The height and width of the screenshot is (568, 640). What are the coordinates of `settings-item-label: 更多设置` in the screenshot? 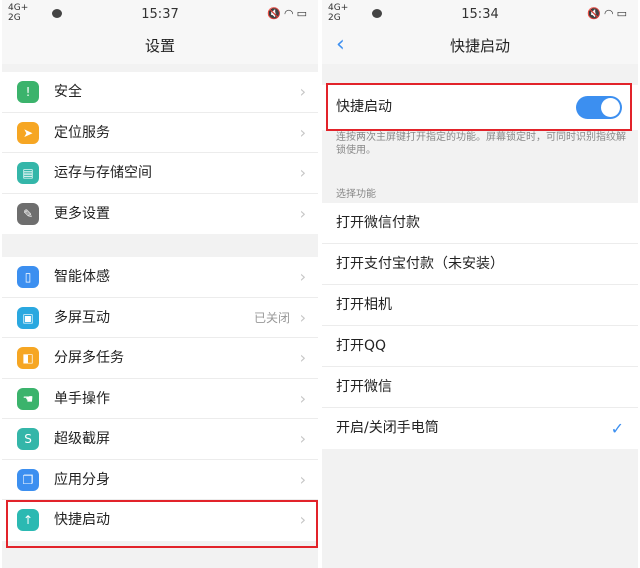 It's located at (82, 213).